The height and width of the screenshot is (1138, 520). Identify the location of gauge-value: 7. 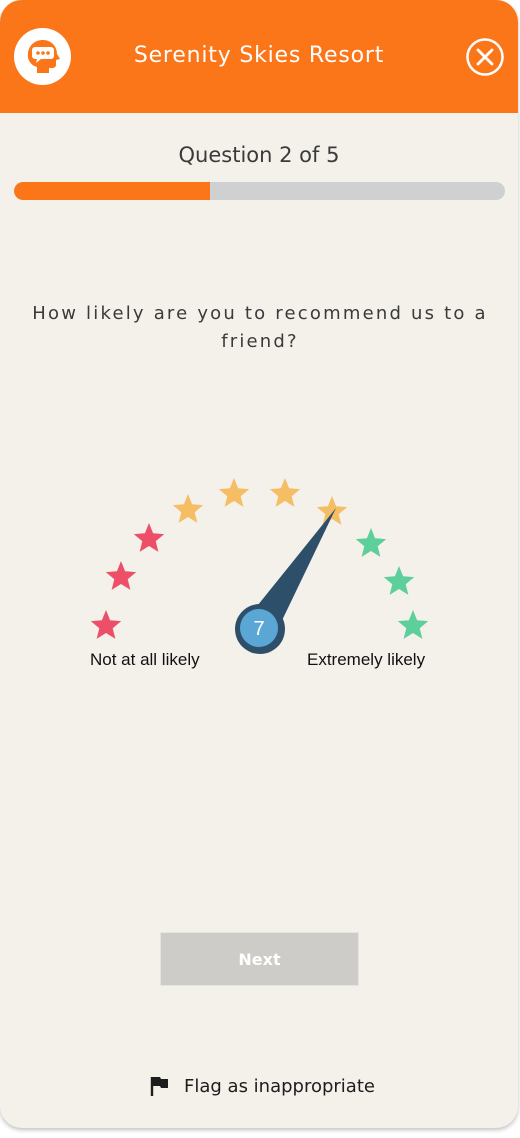
(258, 629).